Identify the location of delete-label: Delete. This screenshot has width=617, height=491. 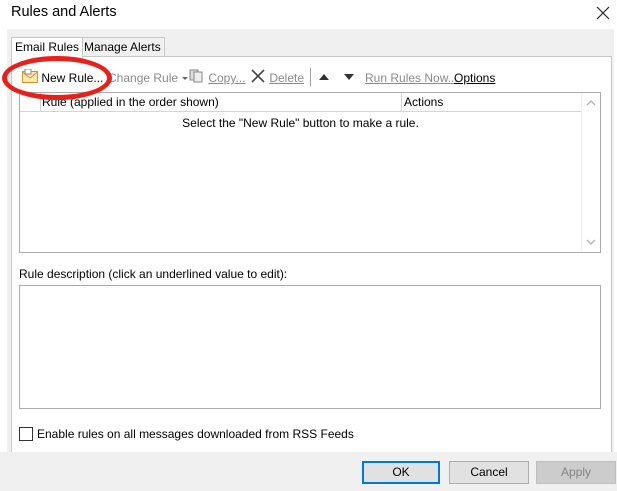
(287, 78).